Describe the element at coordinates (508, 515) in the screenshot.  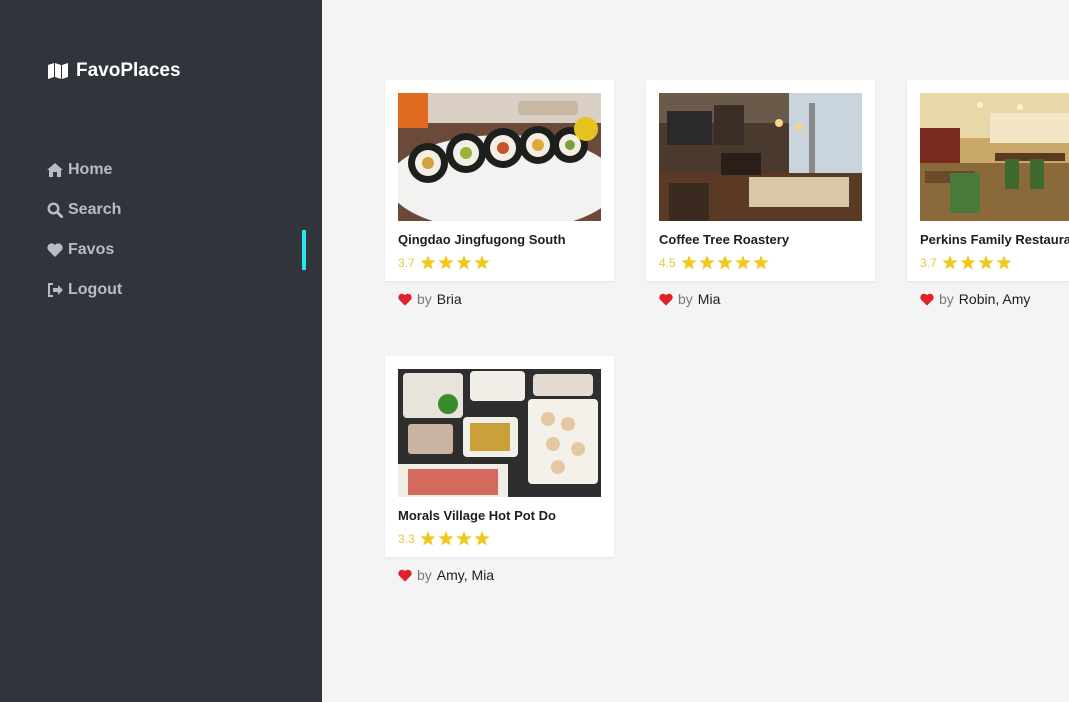
I see `place-name: Morals Village Hot Pot Do` at that location.